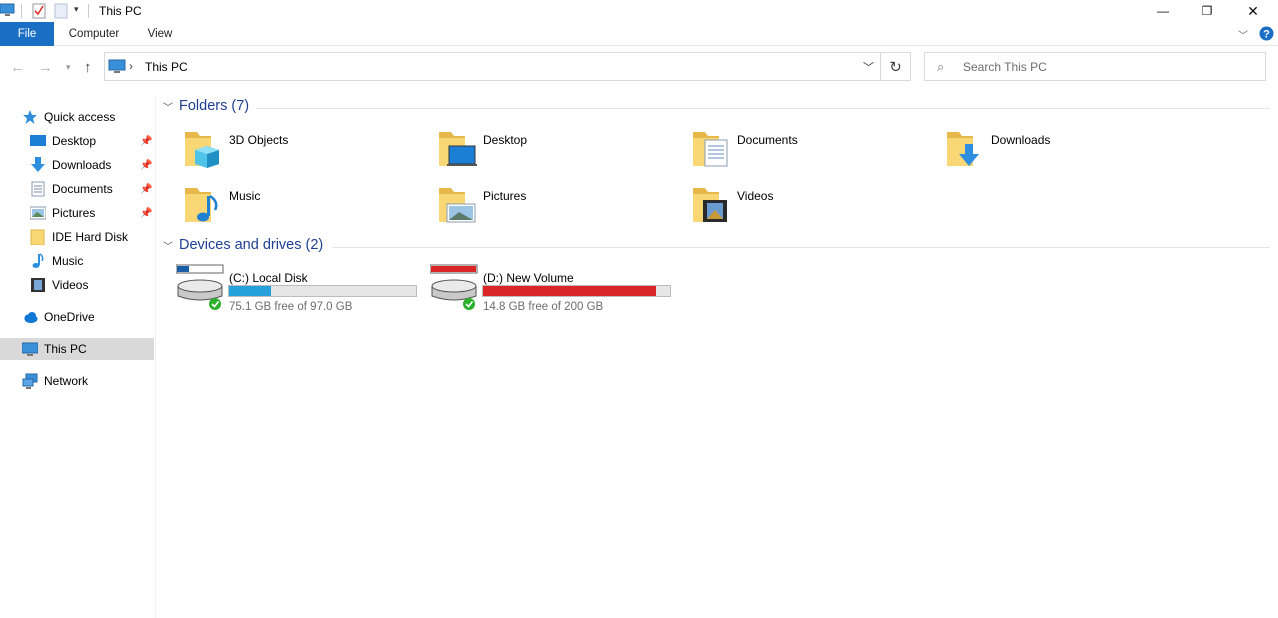  What do you see at coordinates (816, 155) in the screenshot?
I see `folder-documents: Documents` at bounding box center [816, 155].